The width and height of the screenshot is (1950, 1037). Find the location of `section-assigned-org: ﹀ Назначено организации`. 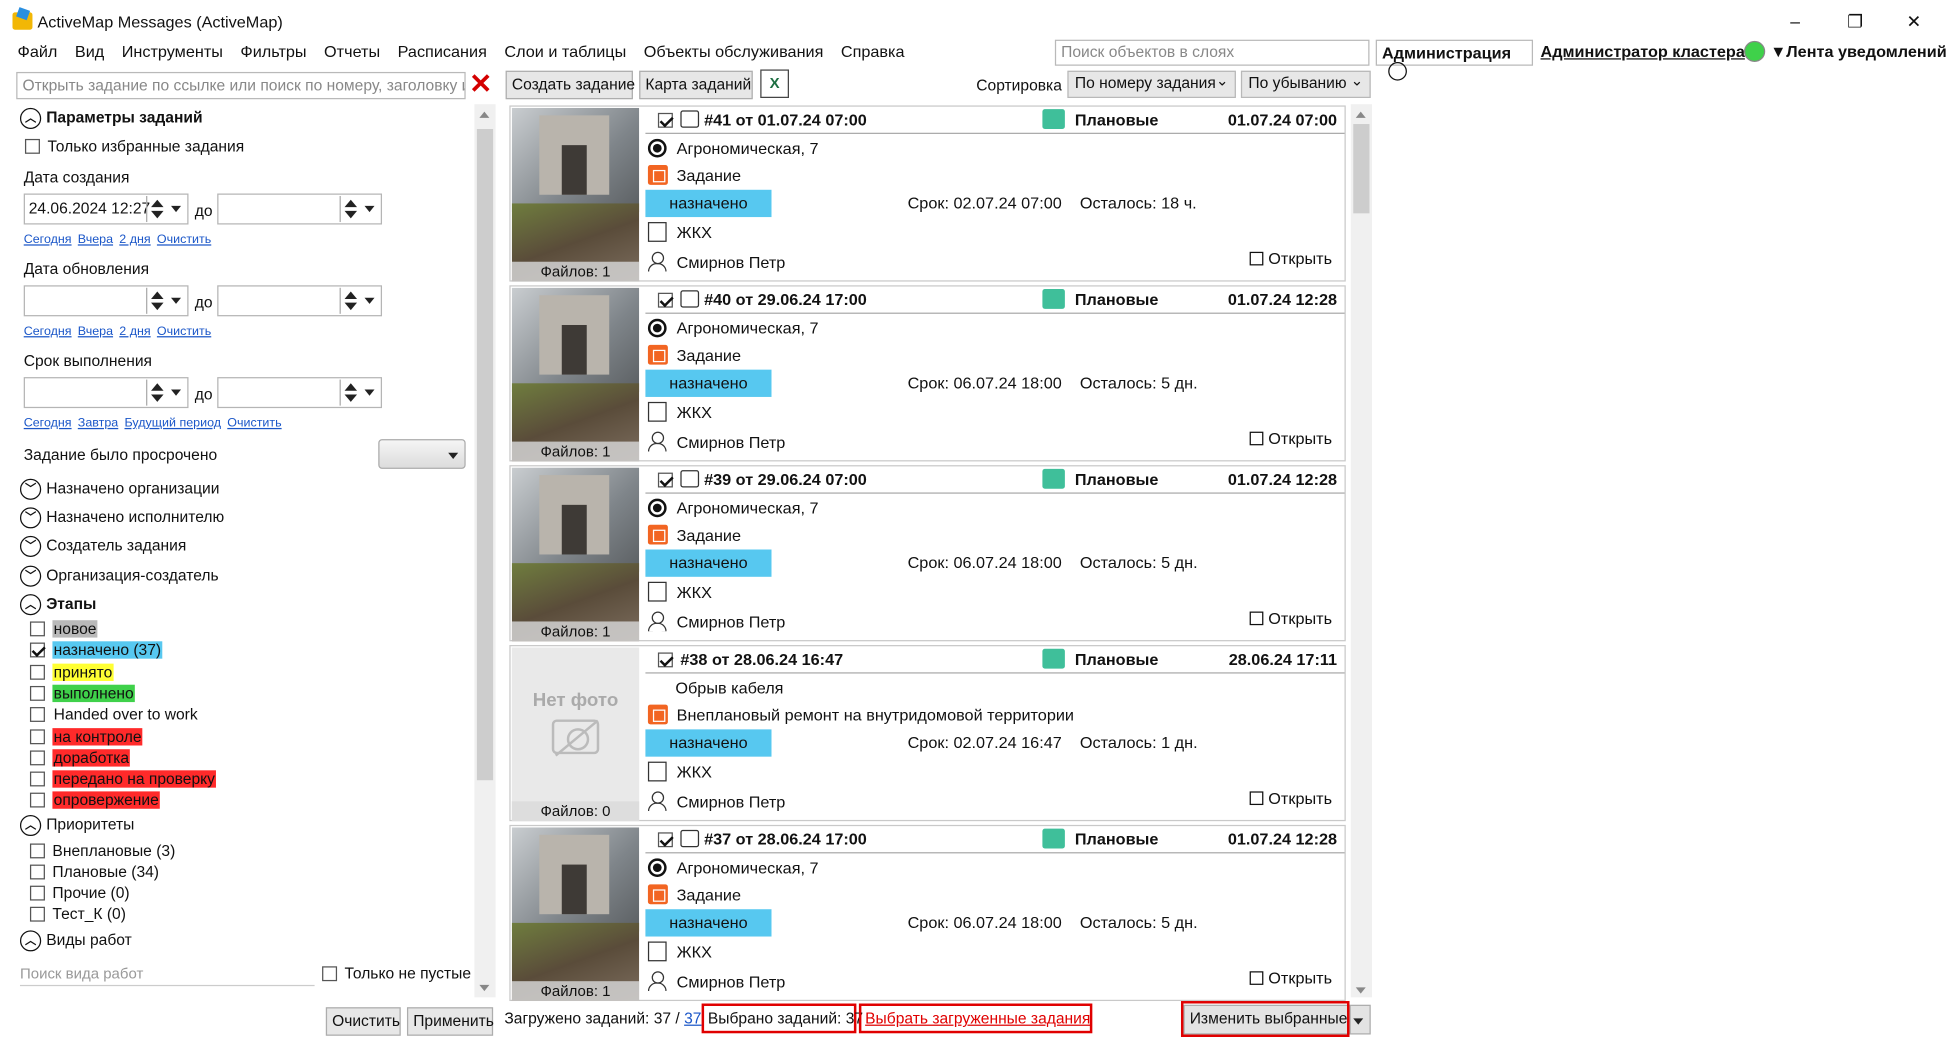

section-assigned-org: ﹀ Назначено организации is located at coordinates (119, 489).